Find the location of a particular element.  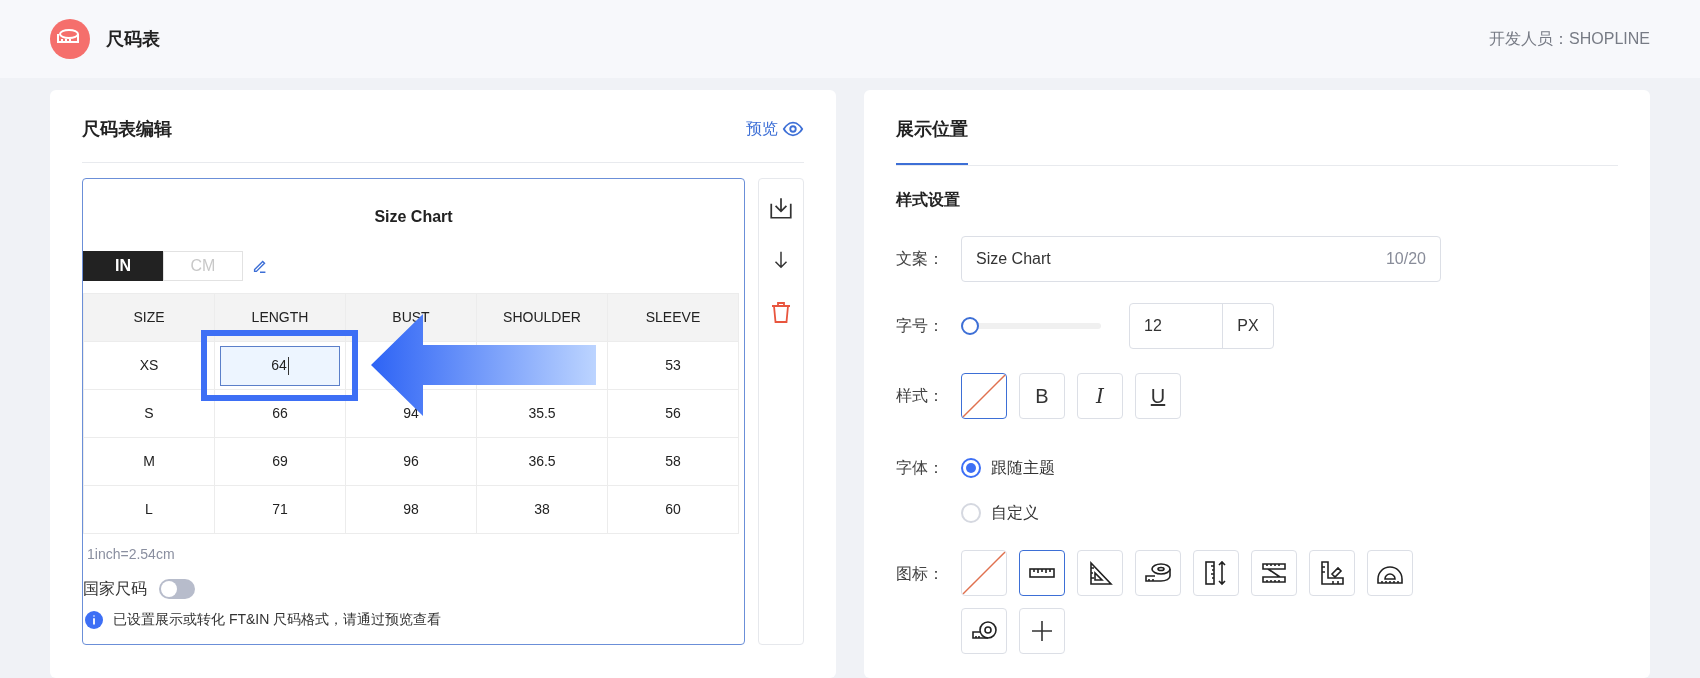

card-title: 尺码表编辑 is located at coordinates (127, 129).